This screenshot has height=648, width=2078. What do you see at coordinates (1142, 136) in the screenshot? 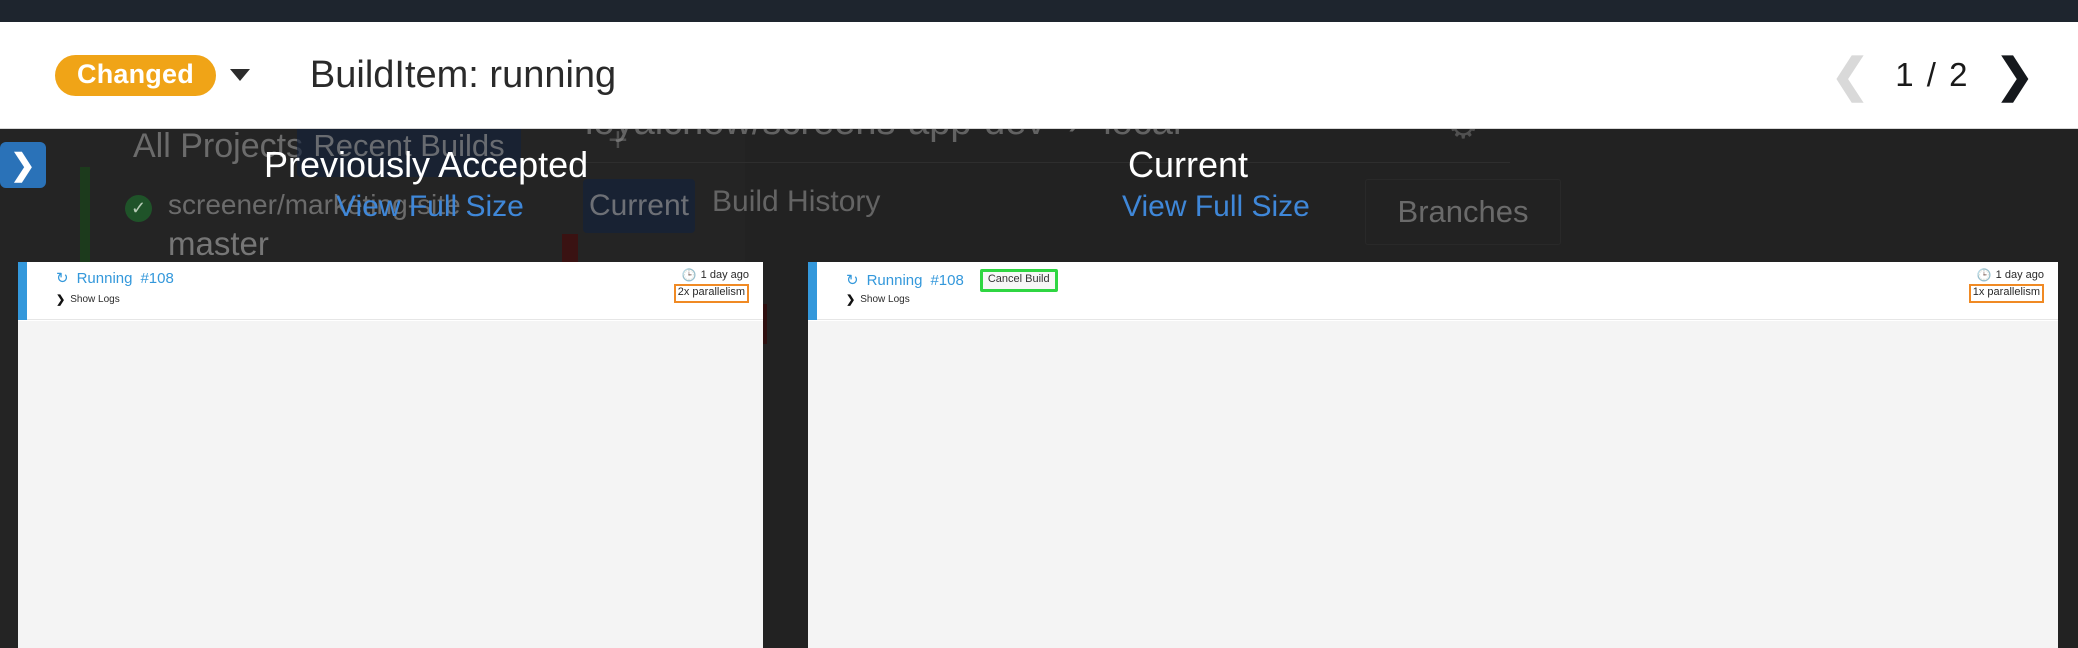
I see `breadcrumb-env: local` at bounding box center [1142, 136].